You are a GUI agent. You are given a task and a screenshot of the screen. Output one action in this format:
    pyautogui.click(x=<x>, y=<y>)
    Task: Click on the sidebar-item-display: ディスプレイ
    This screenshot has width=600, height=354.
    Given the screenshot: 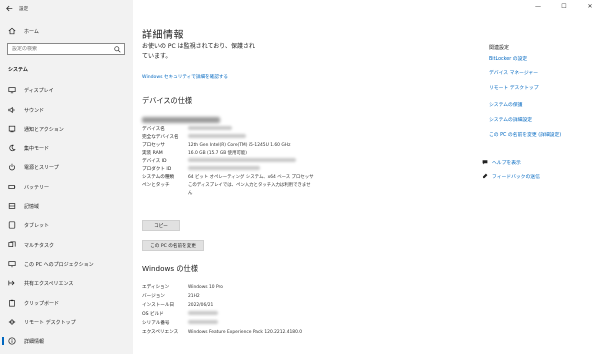 What is the action you would take?
    pyautogui.click(x=66, y=90)
    